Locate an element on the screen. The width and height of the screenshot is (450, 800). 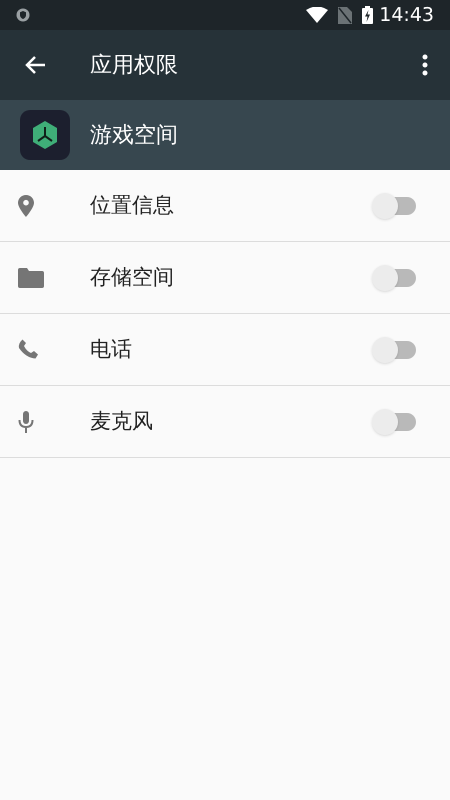
permission-row: 麦克风 is located at coordinates (225, 422).